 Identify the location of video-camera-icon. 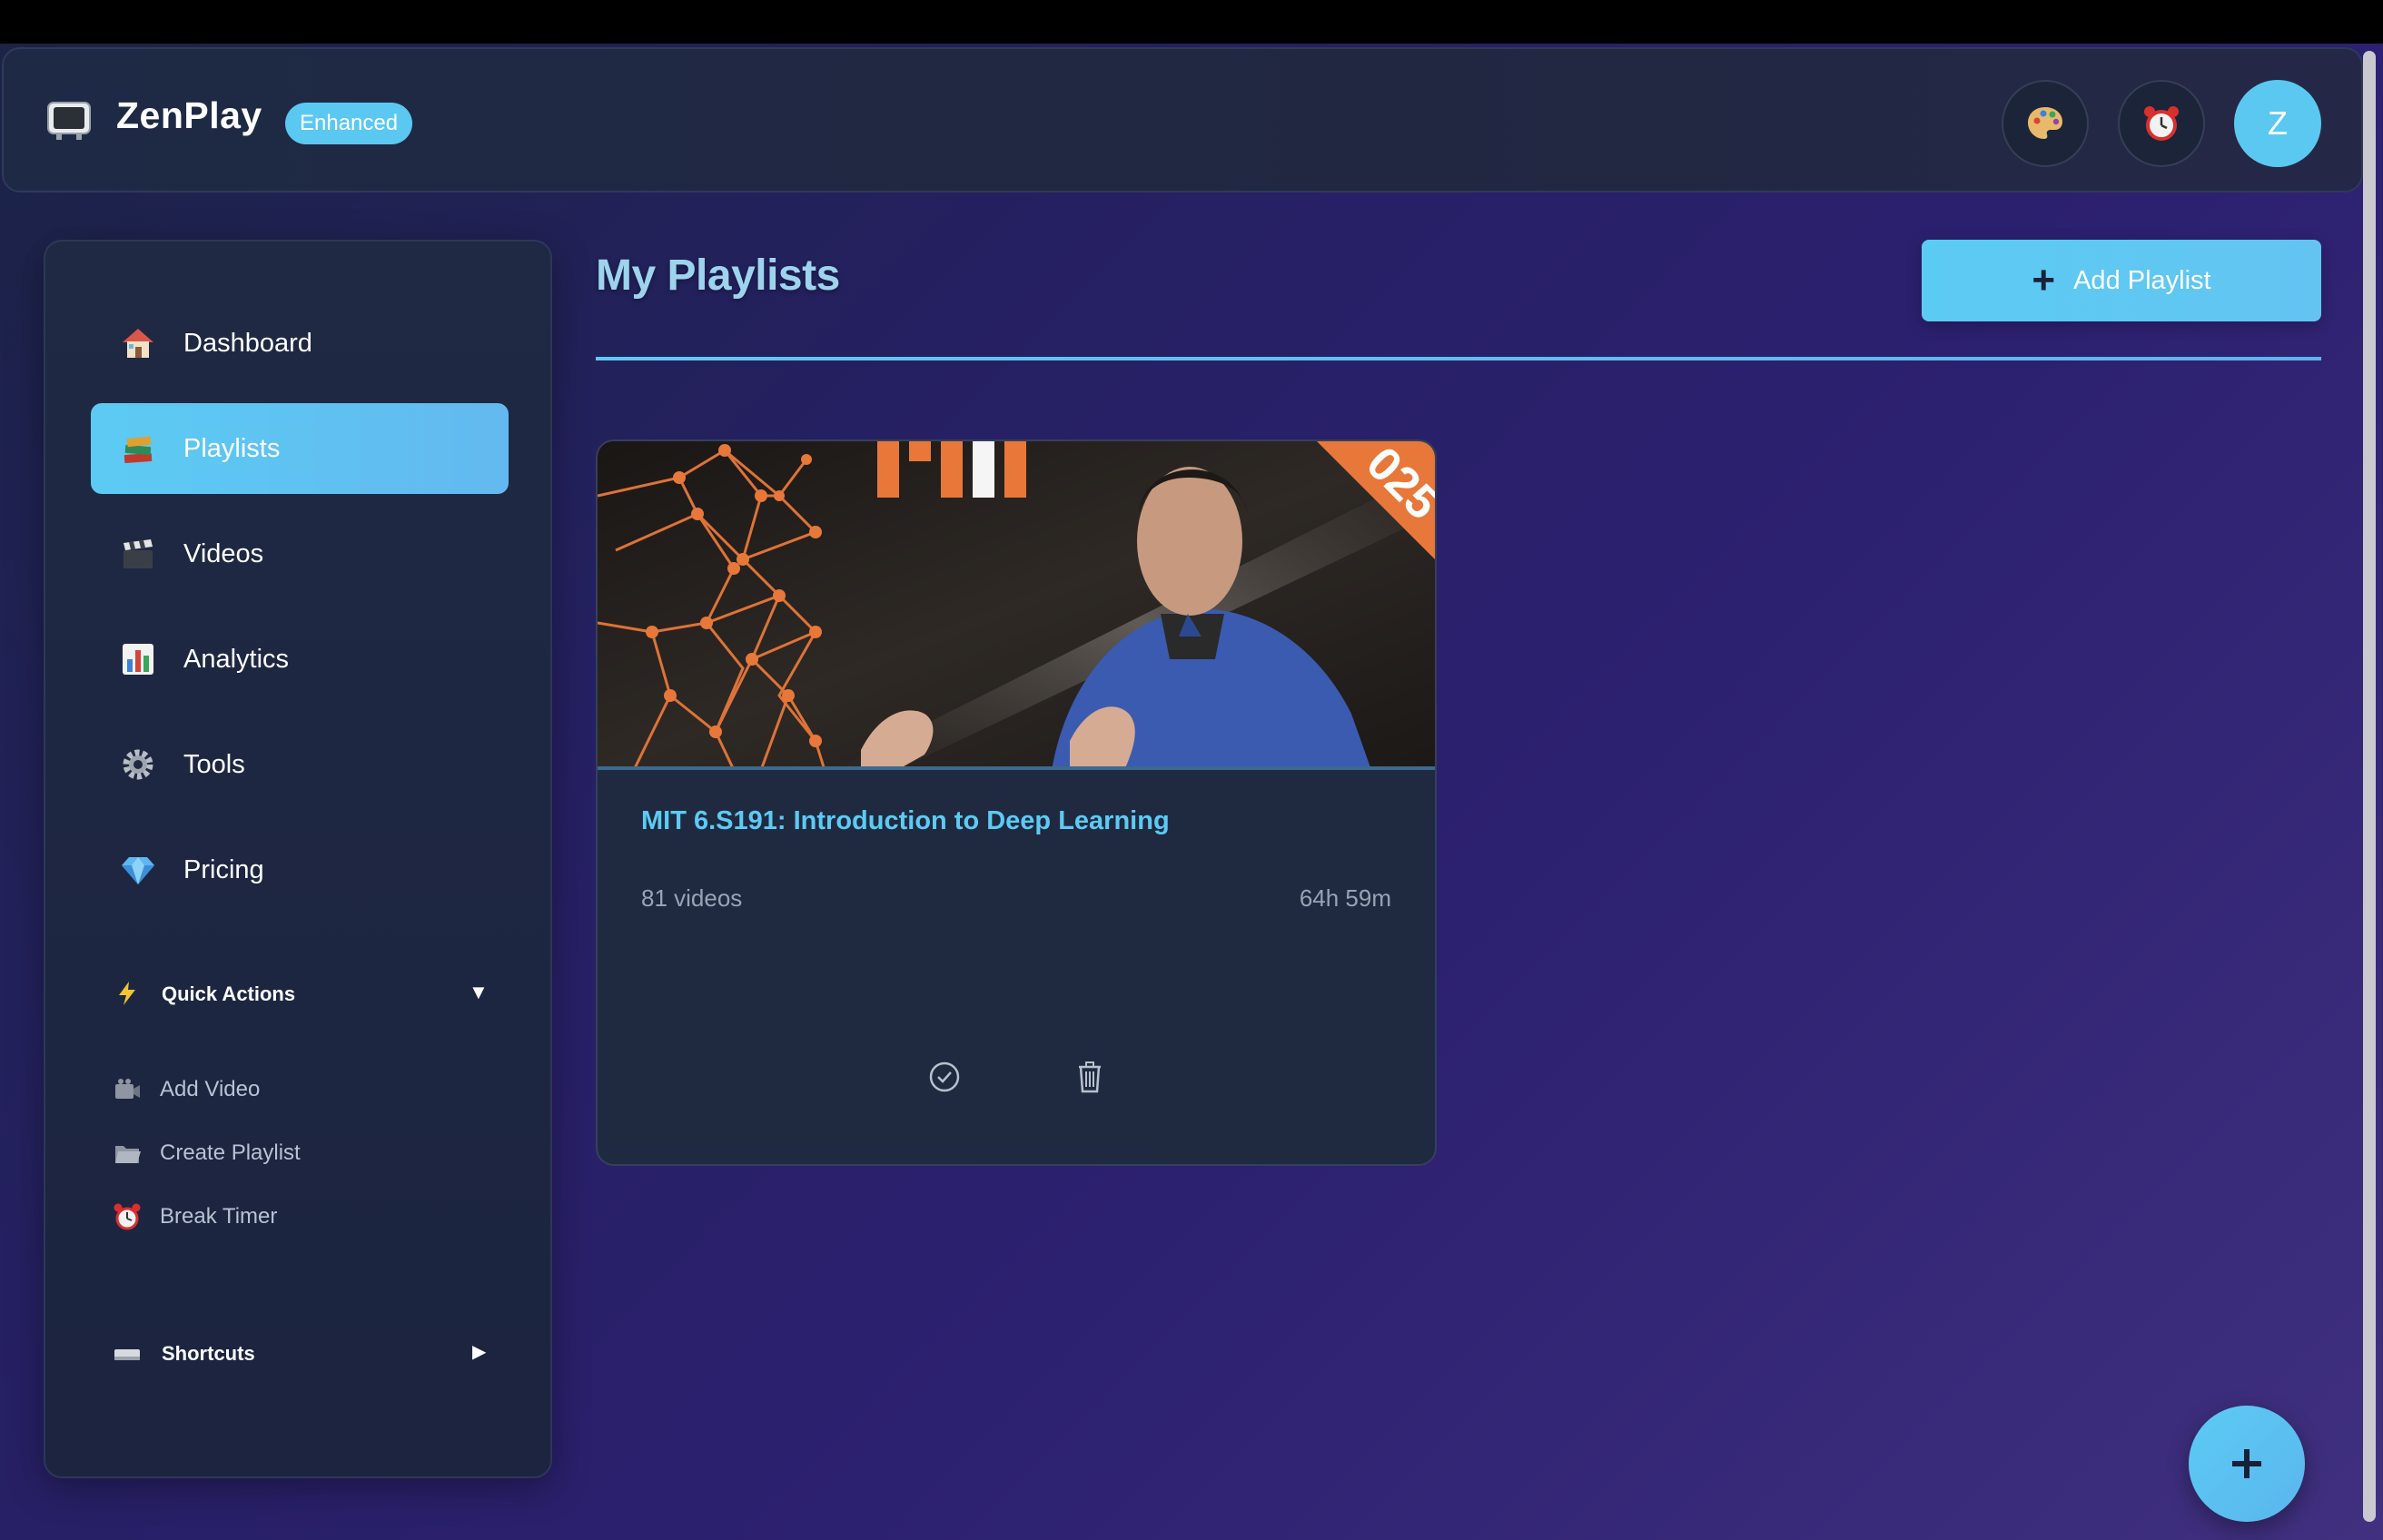
(128, 1089).